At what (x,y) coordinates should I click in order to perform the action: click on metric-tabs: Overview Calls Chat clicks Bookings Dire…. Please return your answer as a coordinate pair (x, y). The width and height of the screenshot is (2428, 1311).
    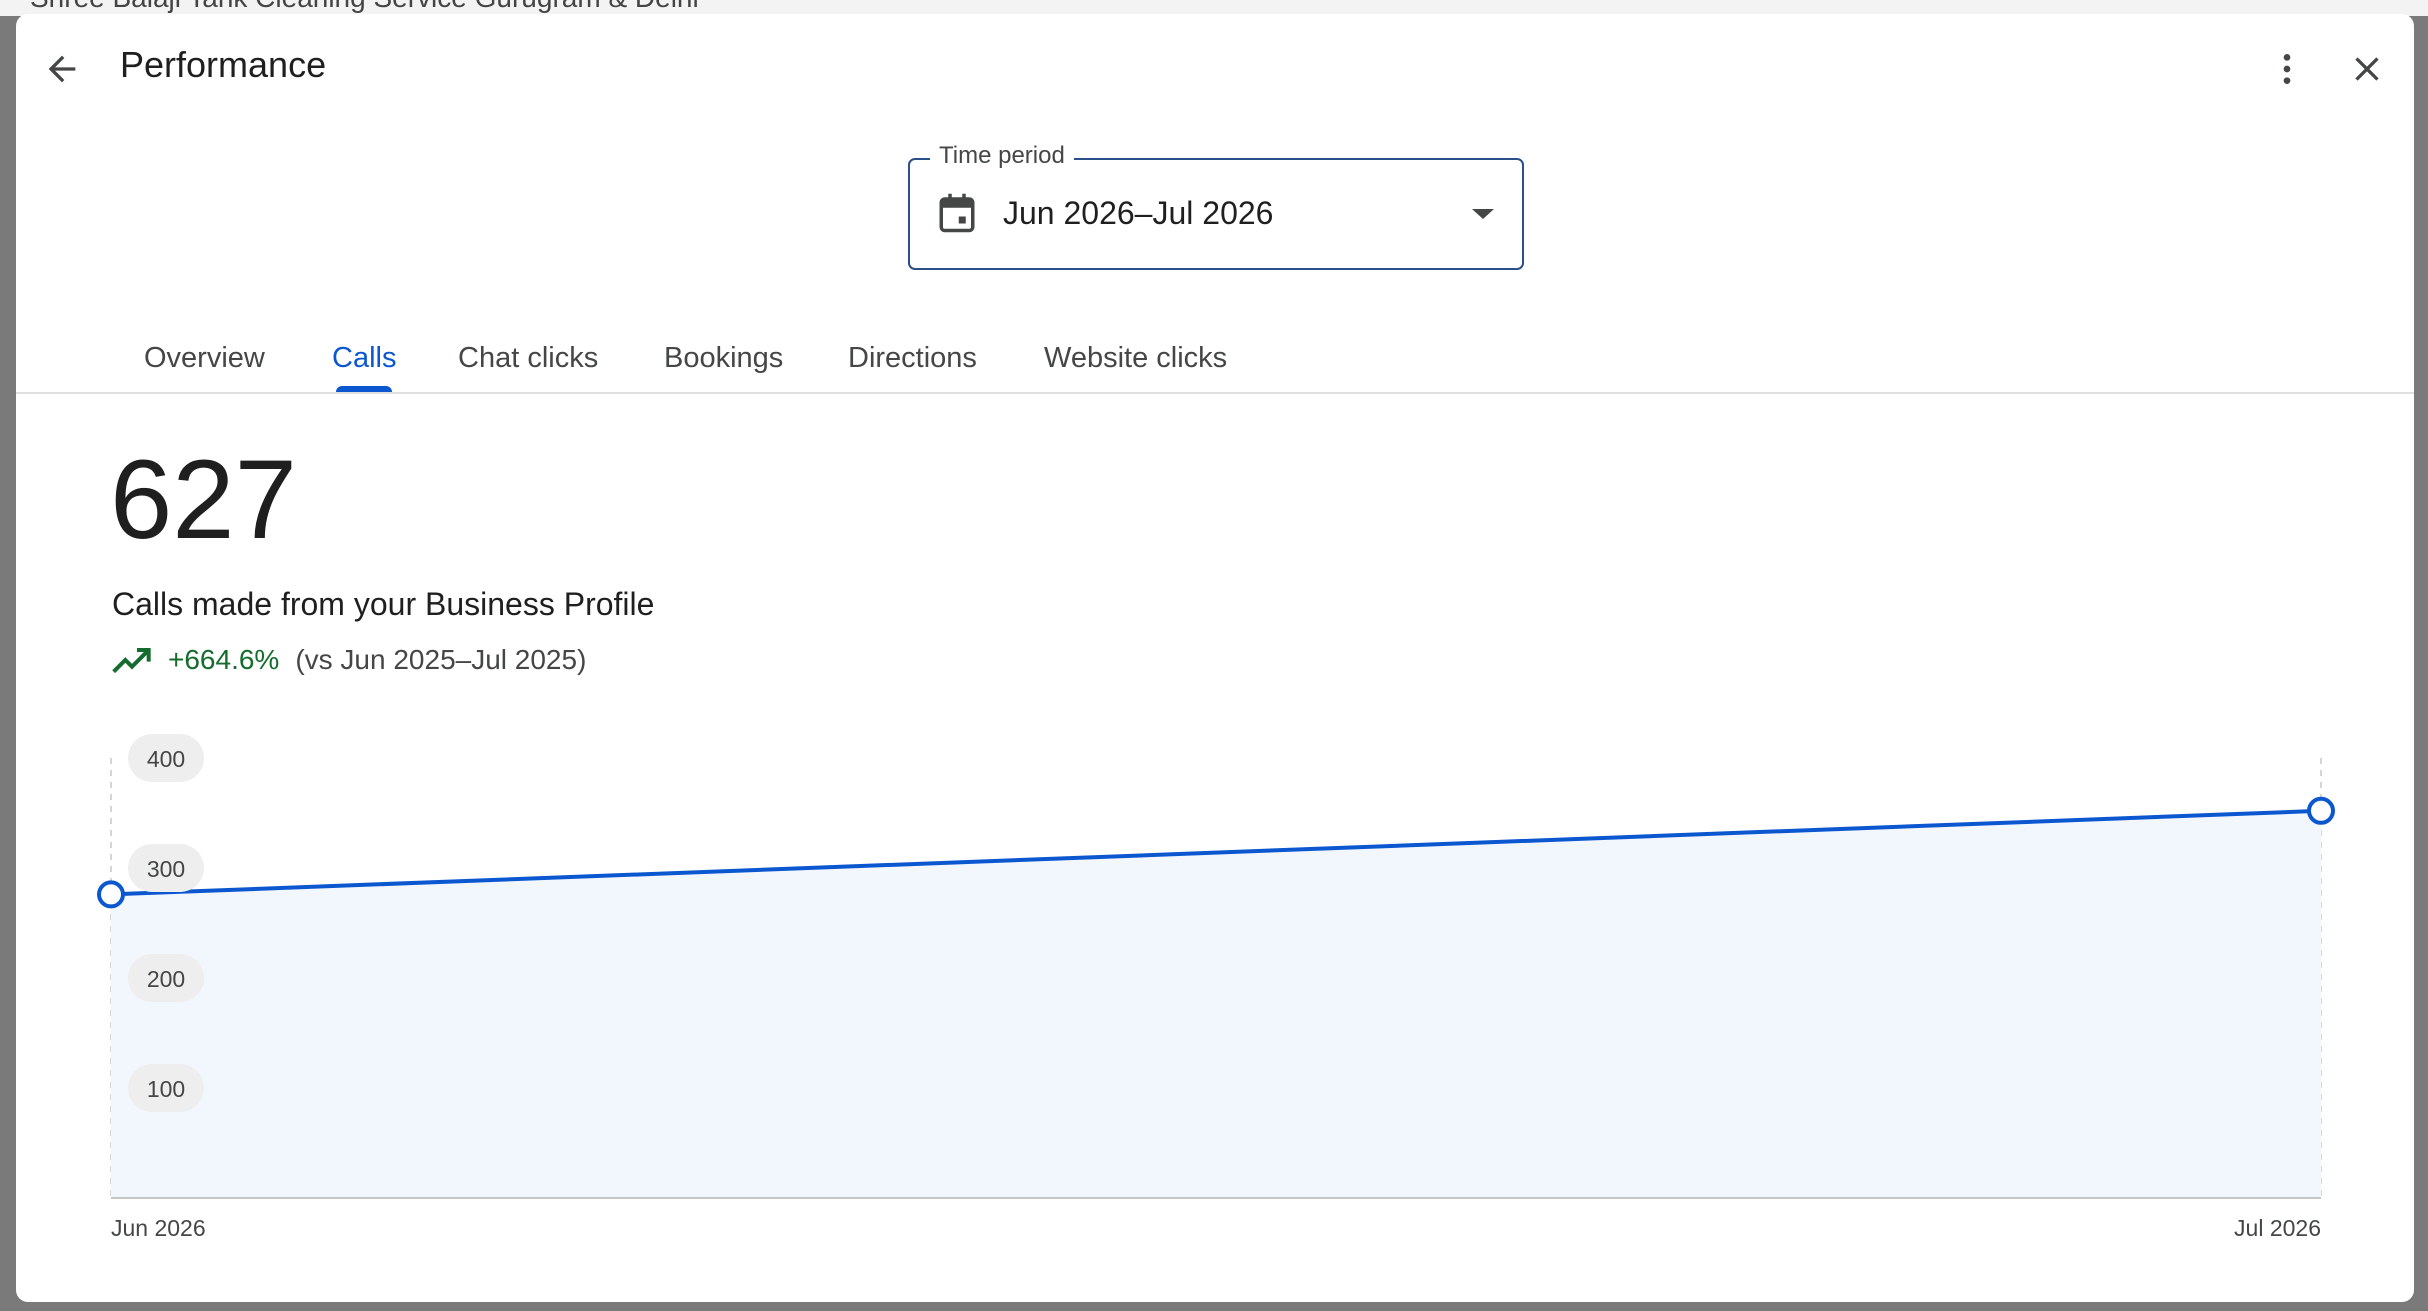
    Looking at the image, I should click on (1215, 352).